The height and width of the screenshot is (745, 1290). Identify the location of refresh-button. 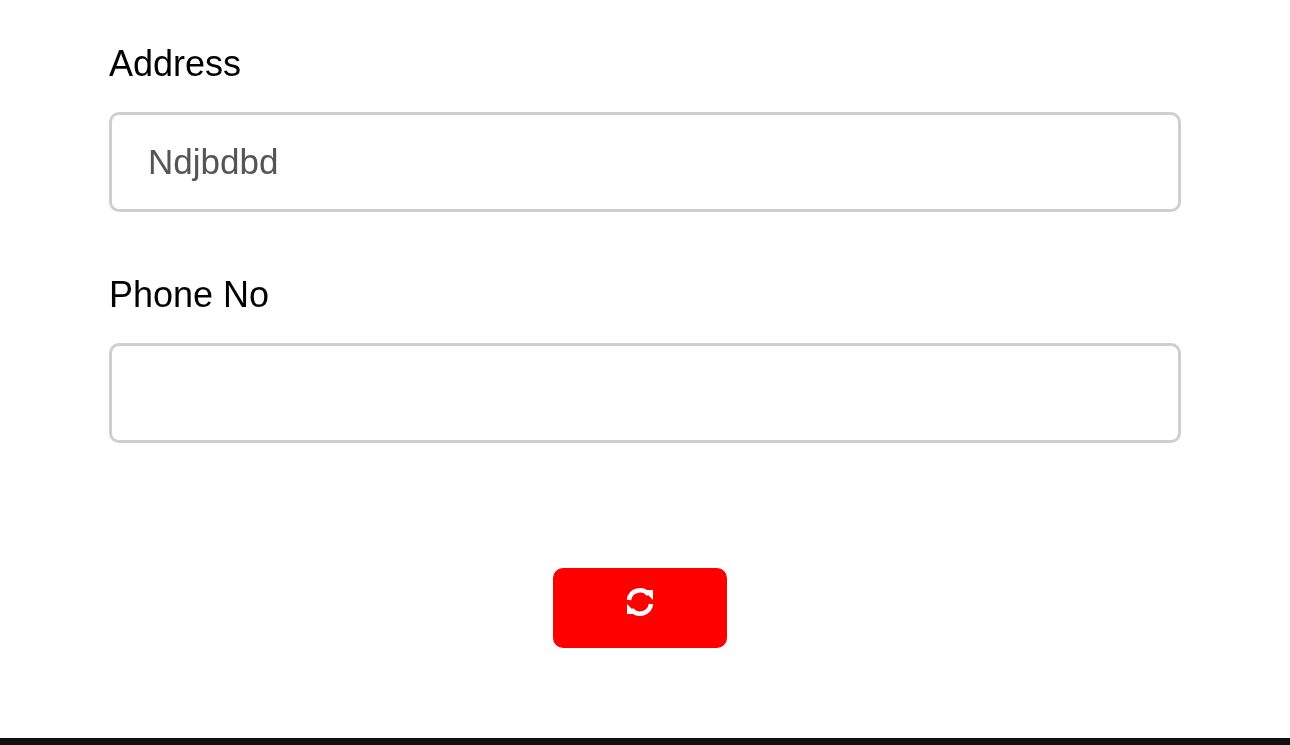
(640, 608).